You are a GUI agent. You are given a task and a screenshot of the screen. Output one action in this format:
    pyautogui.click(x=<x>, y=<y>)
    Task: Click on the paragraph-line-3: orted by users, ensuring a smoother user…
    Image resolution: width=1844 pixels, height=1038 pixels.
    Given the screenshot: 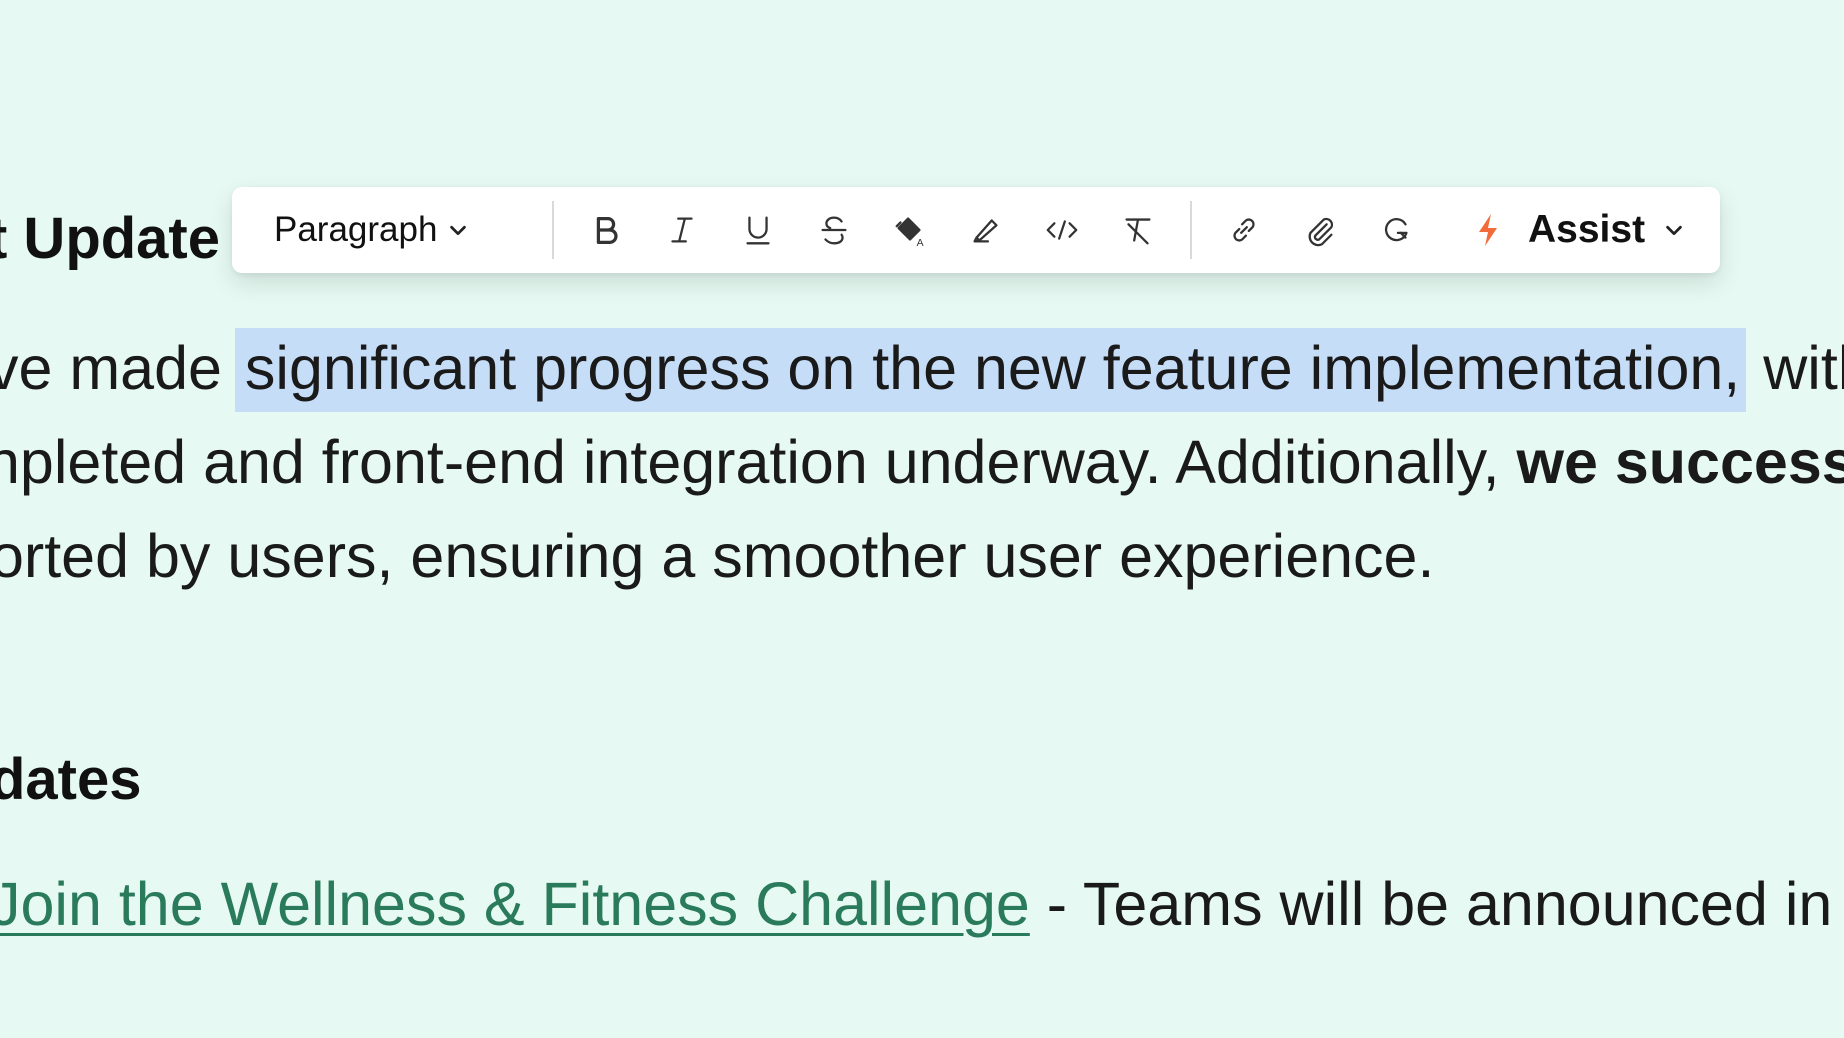 What is the action you would take?
    pyautogui.click(x=717, y=556)
    